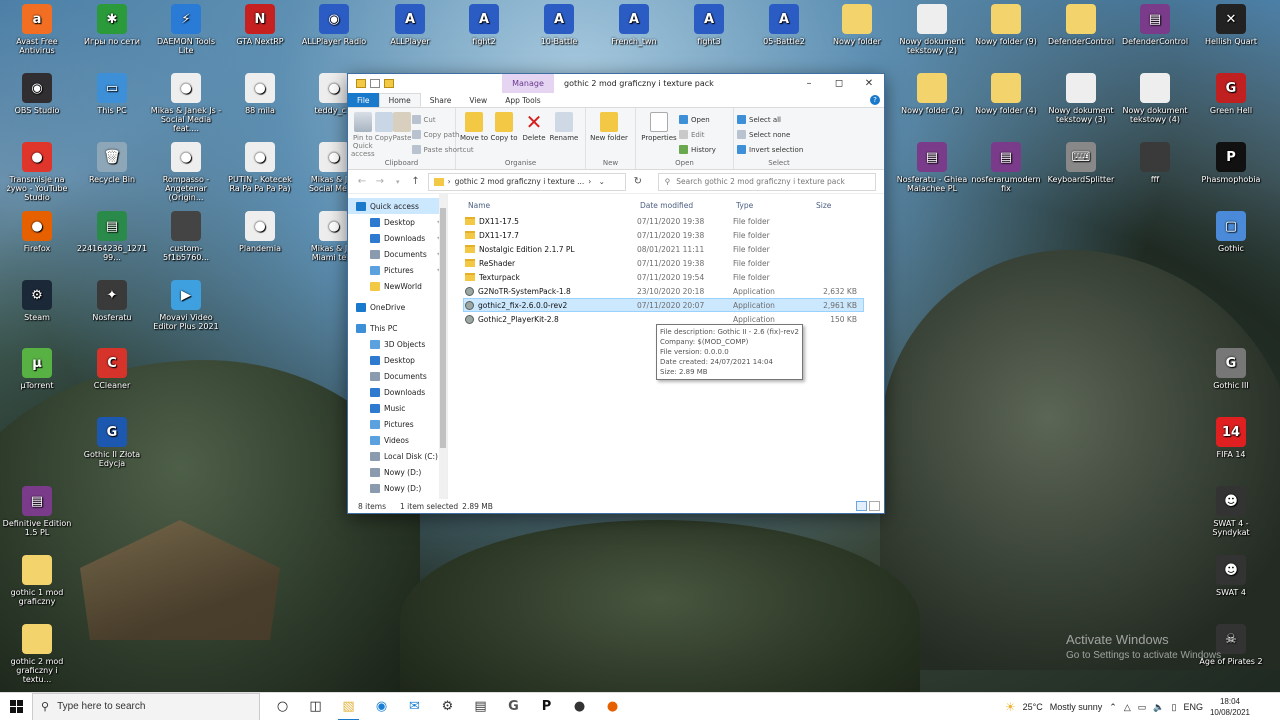  What do you see at coordinates (666, 221) in the screenshot?
I see `file-row: DX11-17.5 07/11/2020 19:38 File folder` at bounding box center [666, 221].